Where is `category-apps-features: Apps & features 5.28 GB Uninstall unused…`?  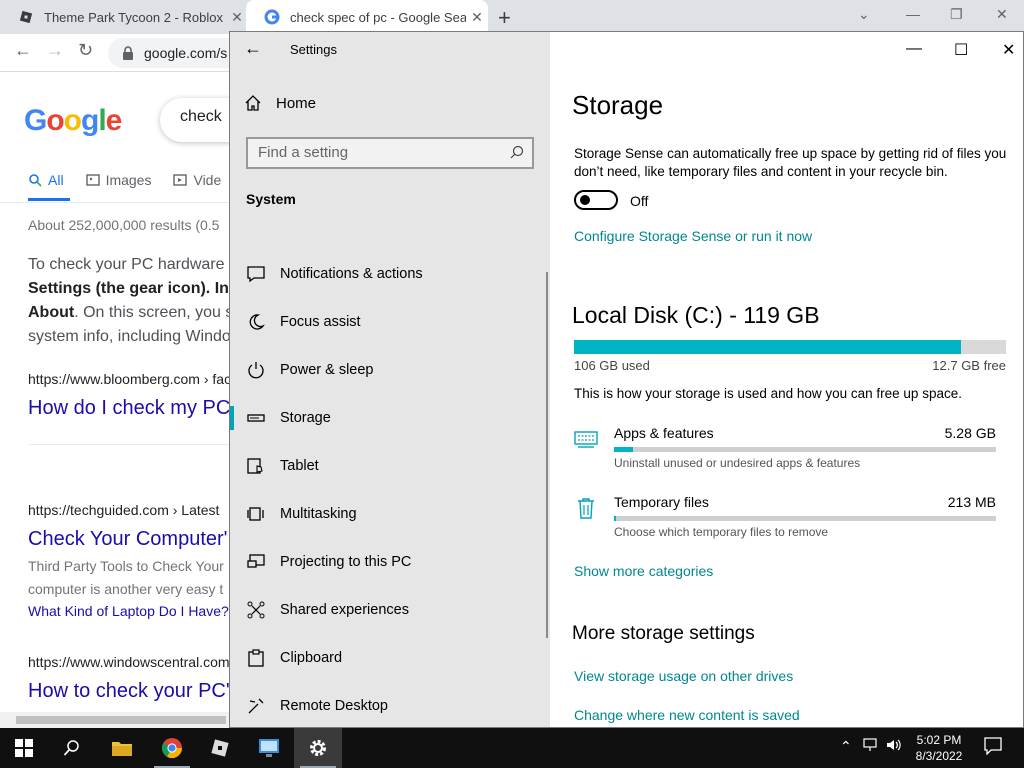 category-apps-features: Apps & features 5.28 GB Uninstall unused… is located at coordinates (790, 451).